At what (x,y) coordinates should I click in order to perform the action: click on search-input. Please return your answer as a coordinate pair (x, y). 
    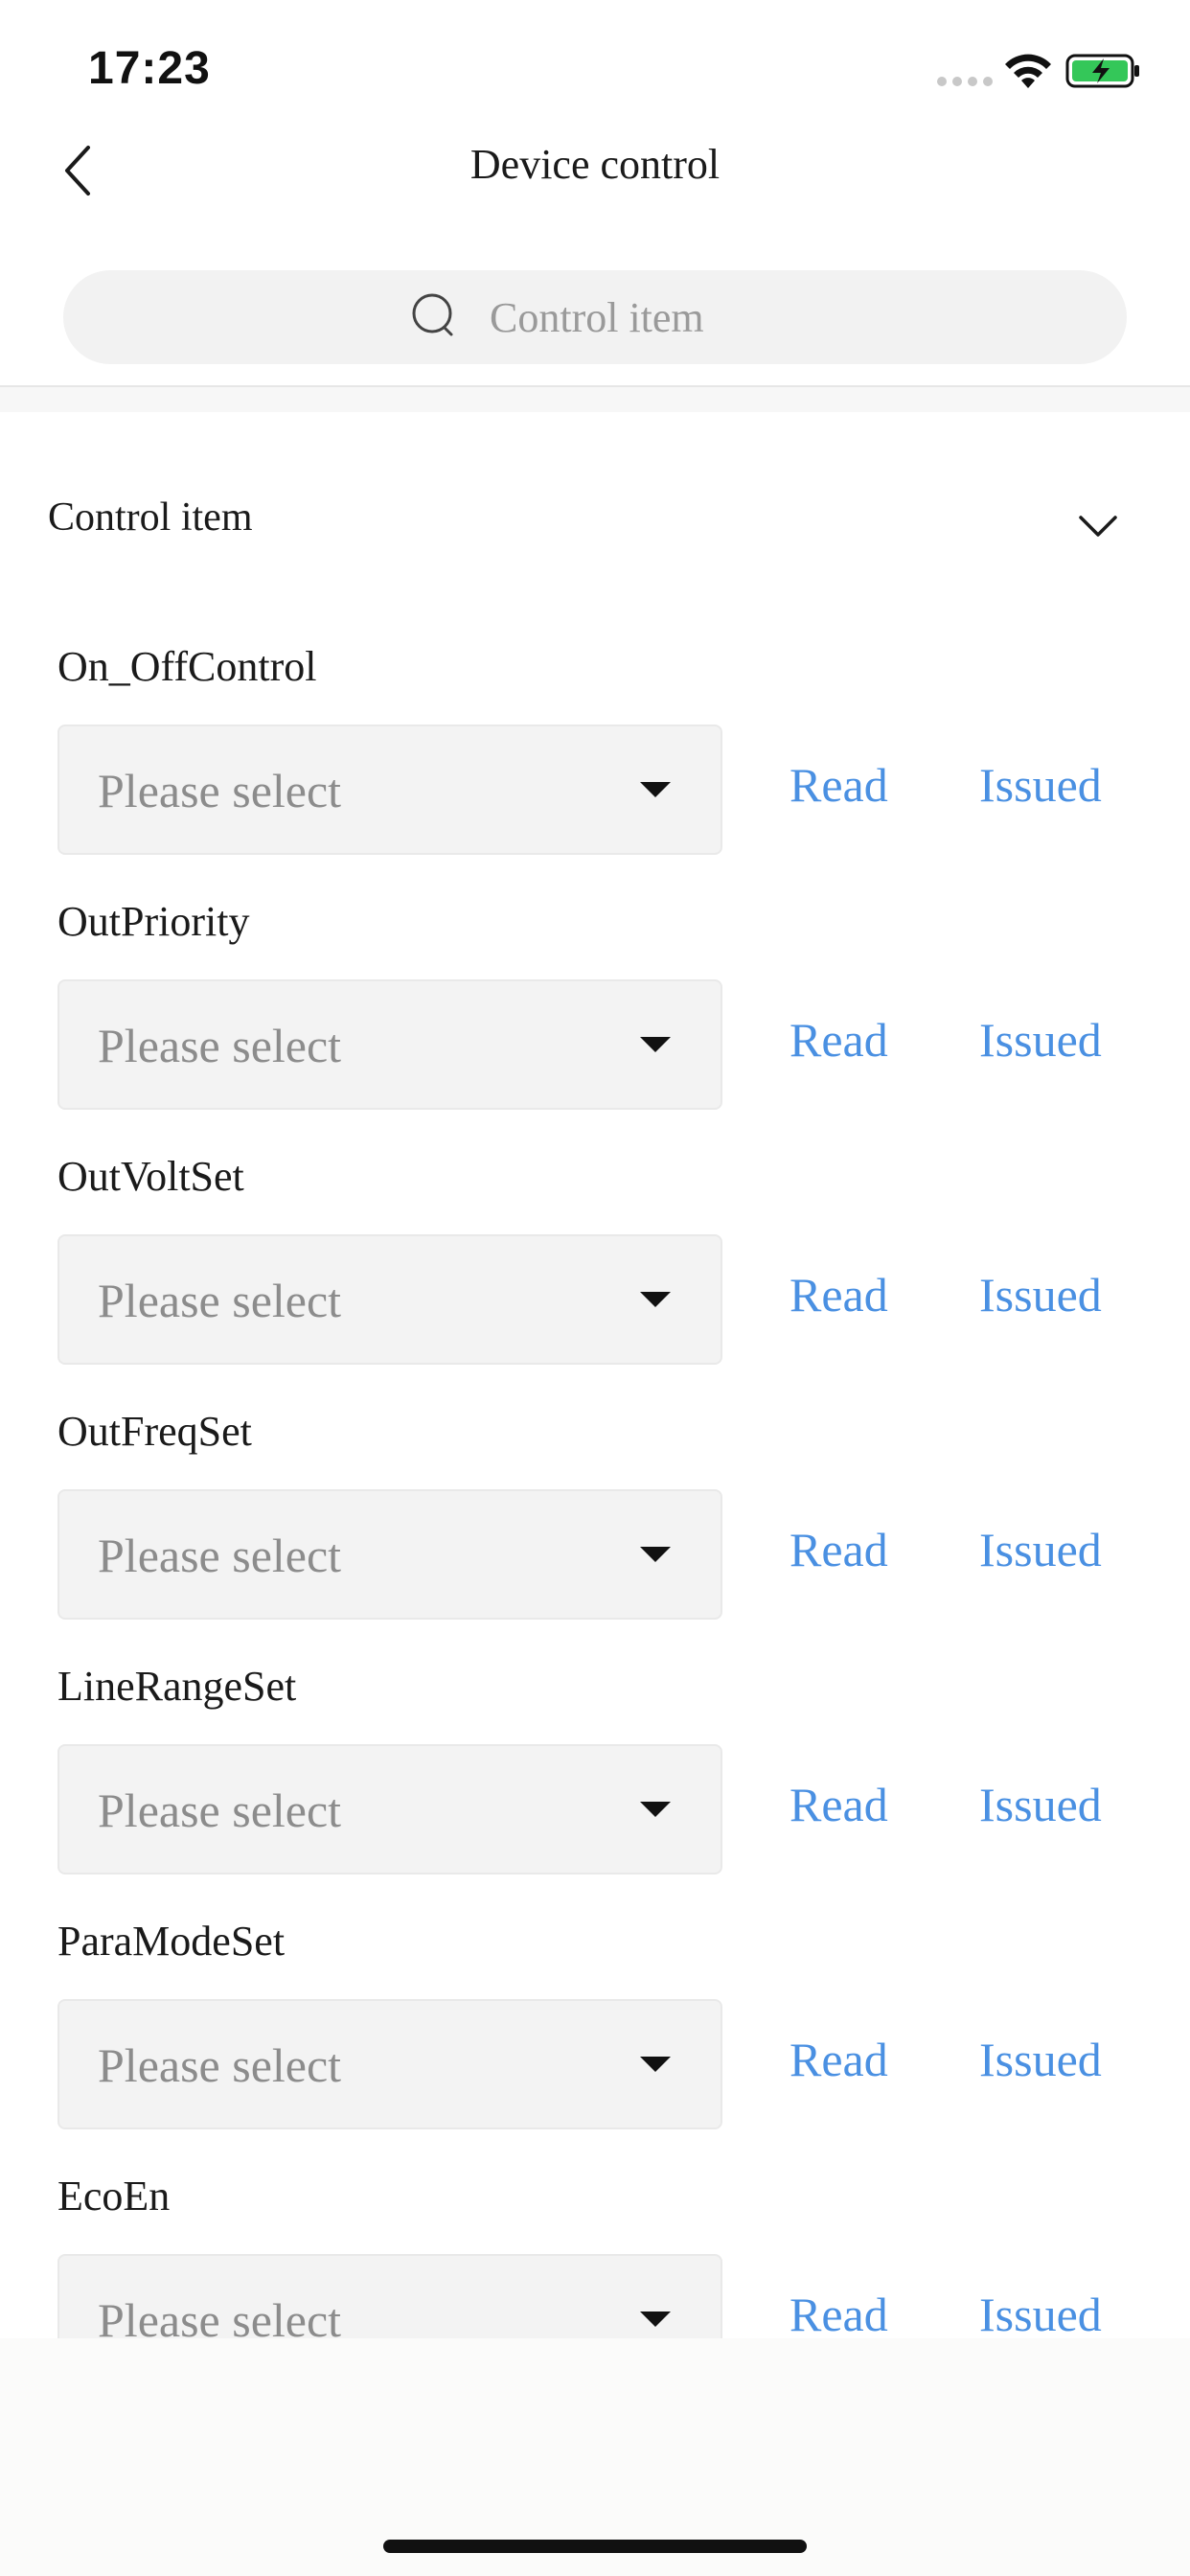
    Looking at the image, I should click on (634, 317).